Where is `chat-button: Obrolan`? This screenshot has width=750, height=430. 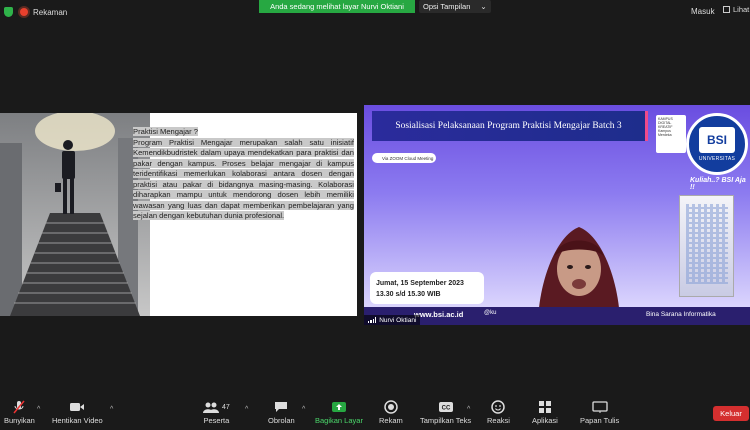 chat-button: Obrolan is located at coordinates (281, 411).